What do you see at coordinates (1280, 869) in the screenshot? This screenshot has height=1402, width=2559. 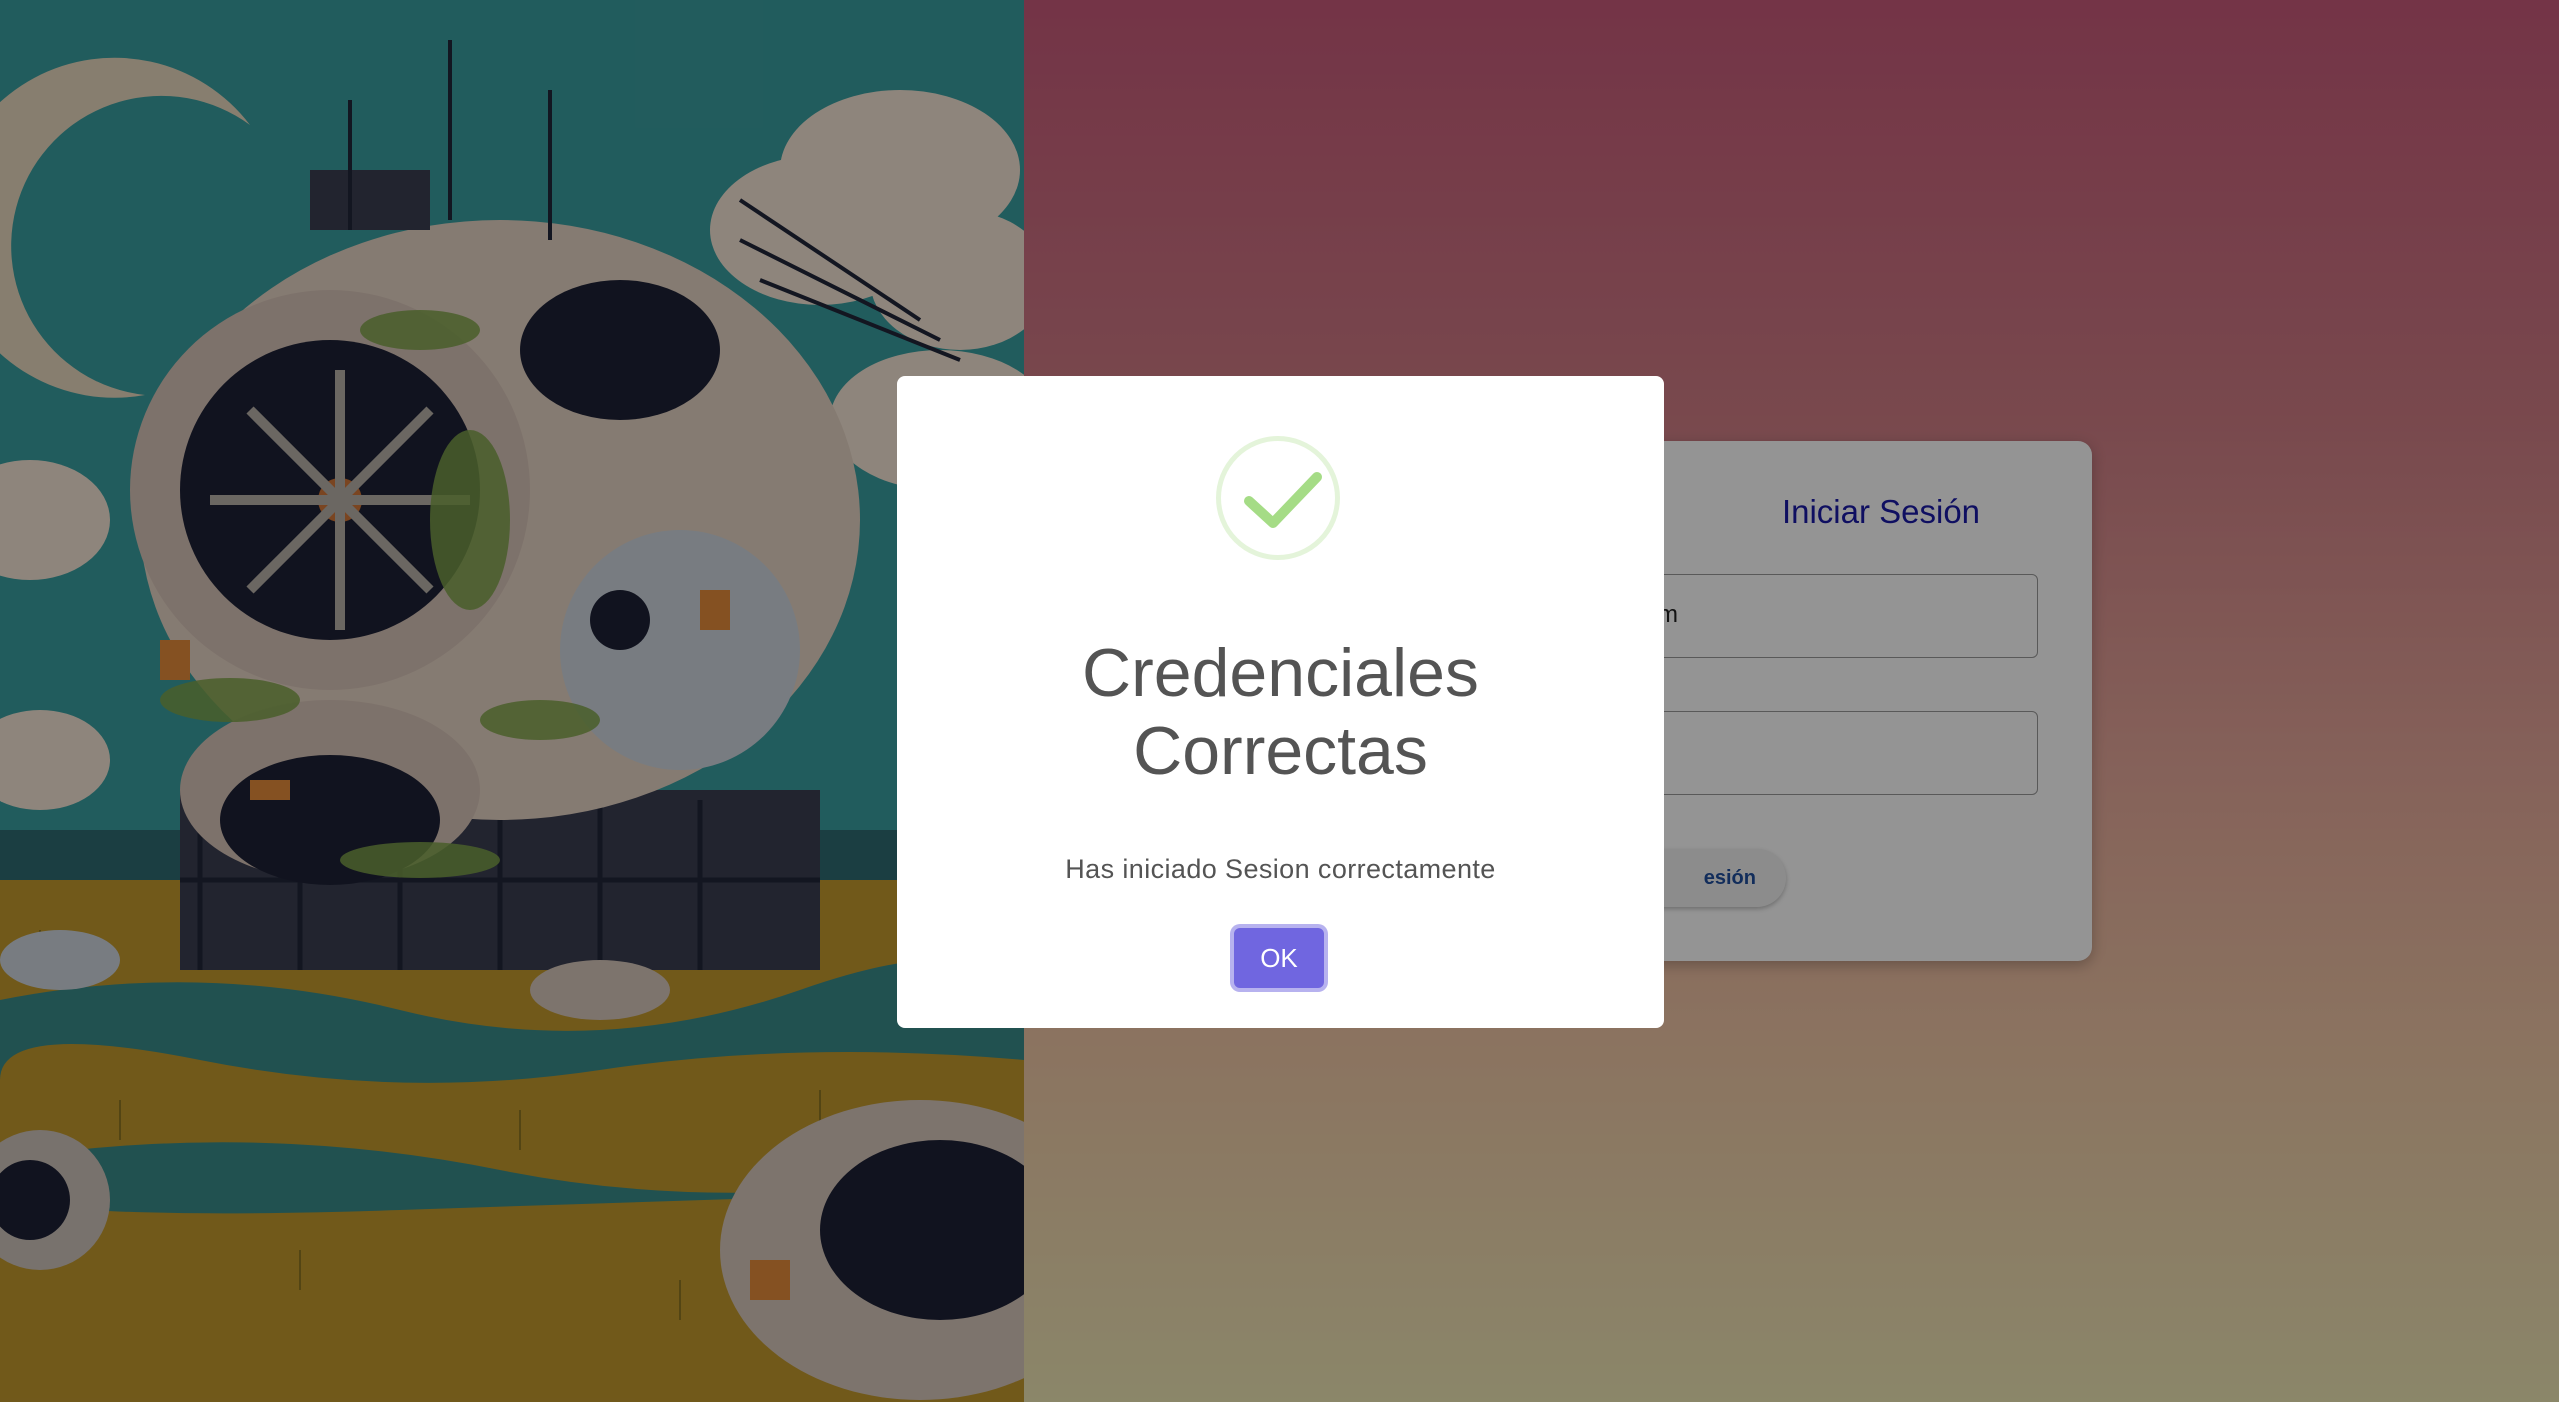 I see `modal-message: Has iniciado Sesion correctamente` at bounding box center [1280, 869].